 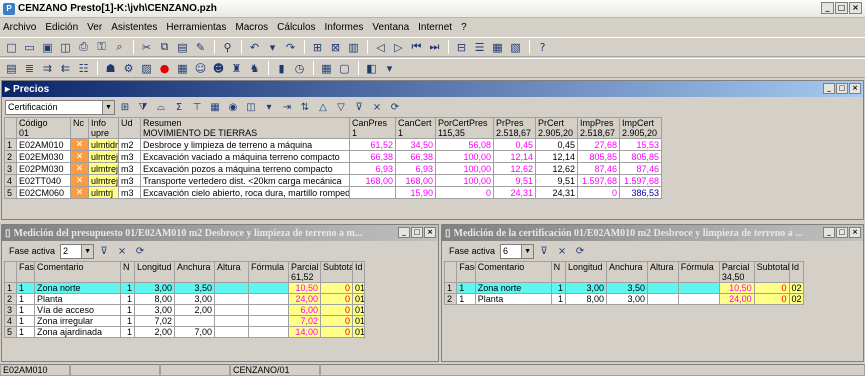 I want to click on table-row: 2 1 Planta 1 8,00 3,00 24,00 0 01, so click(x=184, y=299).